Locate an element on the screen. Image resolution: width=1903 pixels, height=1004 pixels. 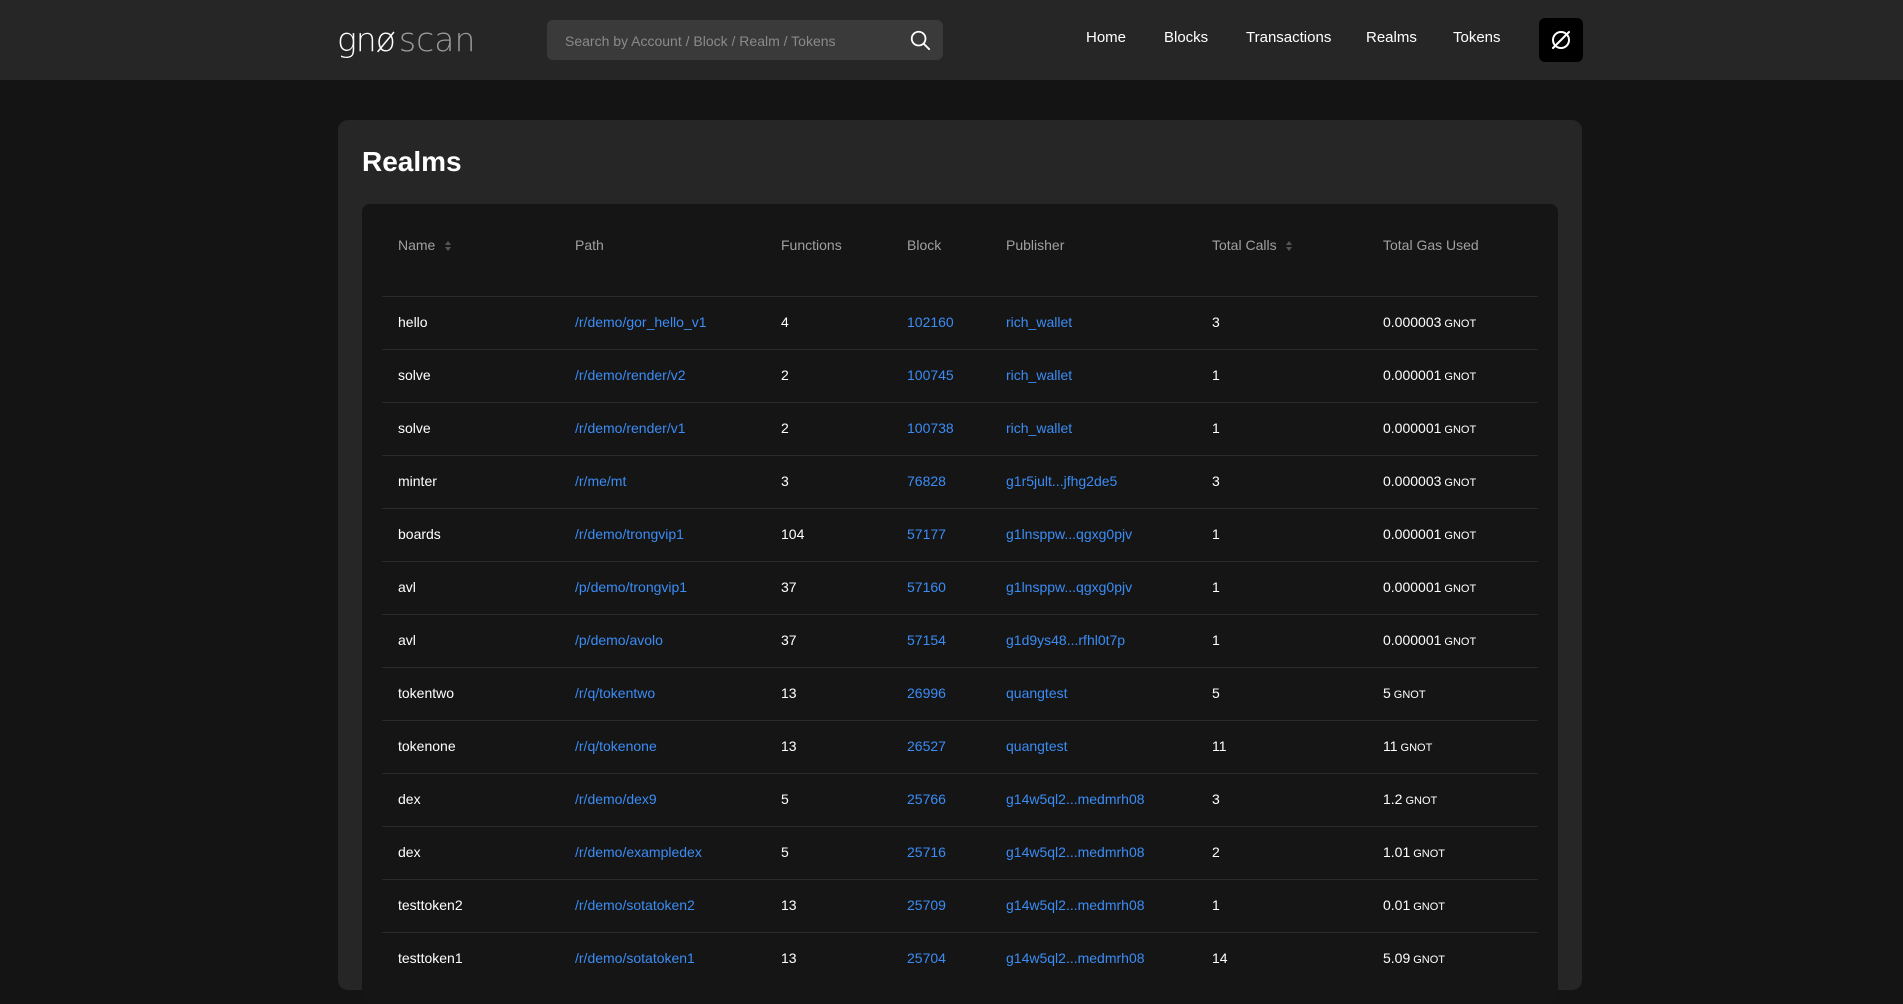
cell-total-gas-used: 5 GNOT is located at coordinates (1404, 693).